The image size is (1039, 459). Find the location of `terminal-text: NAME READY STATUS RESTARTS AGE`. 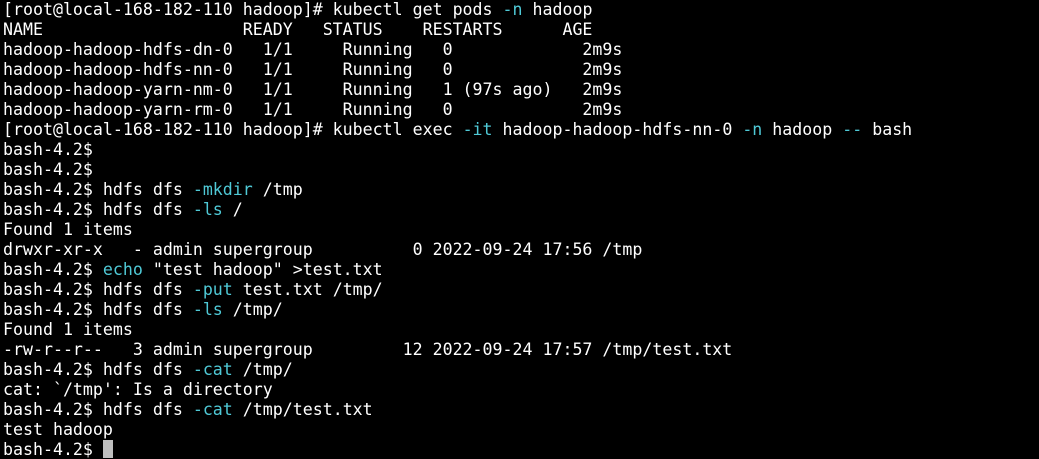

terminal-text: NAME READY STATUS RESTARTS AGE is located at coordinates (298, 29).